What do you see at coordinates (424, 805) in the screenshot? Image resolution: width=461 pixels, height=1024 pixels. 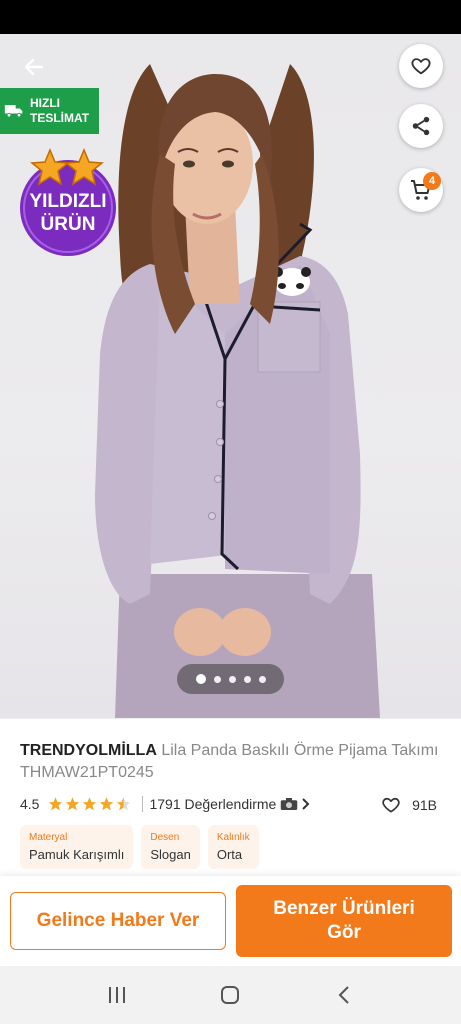 I see `favorite-count-value: 91B` at bounding box center [424, 805].